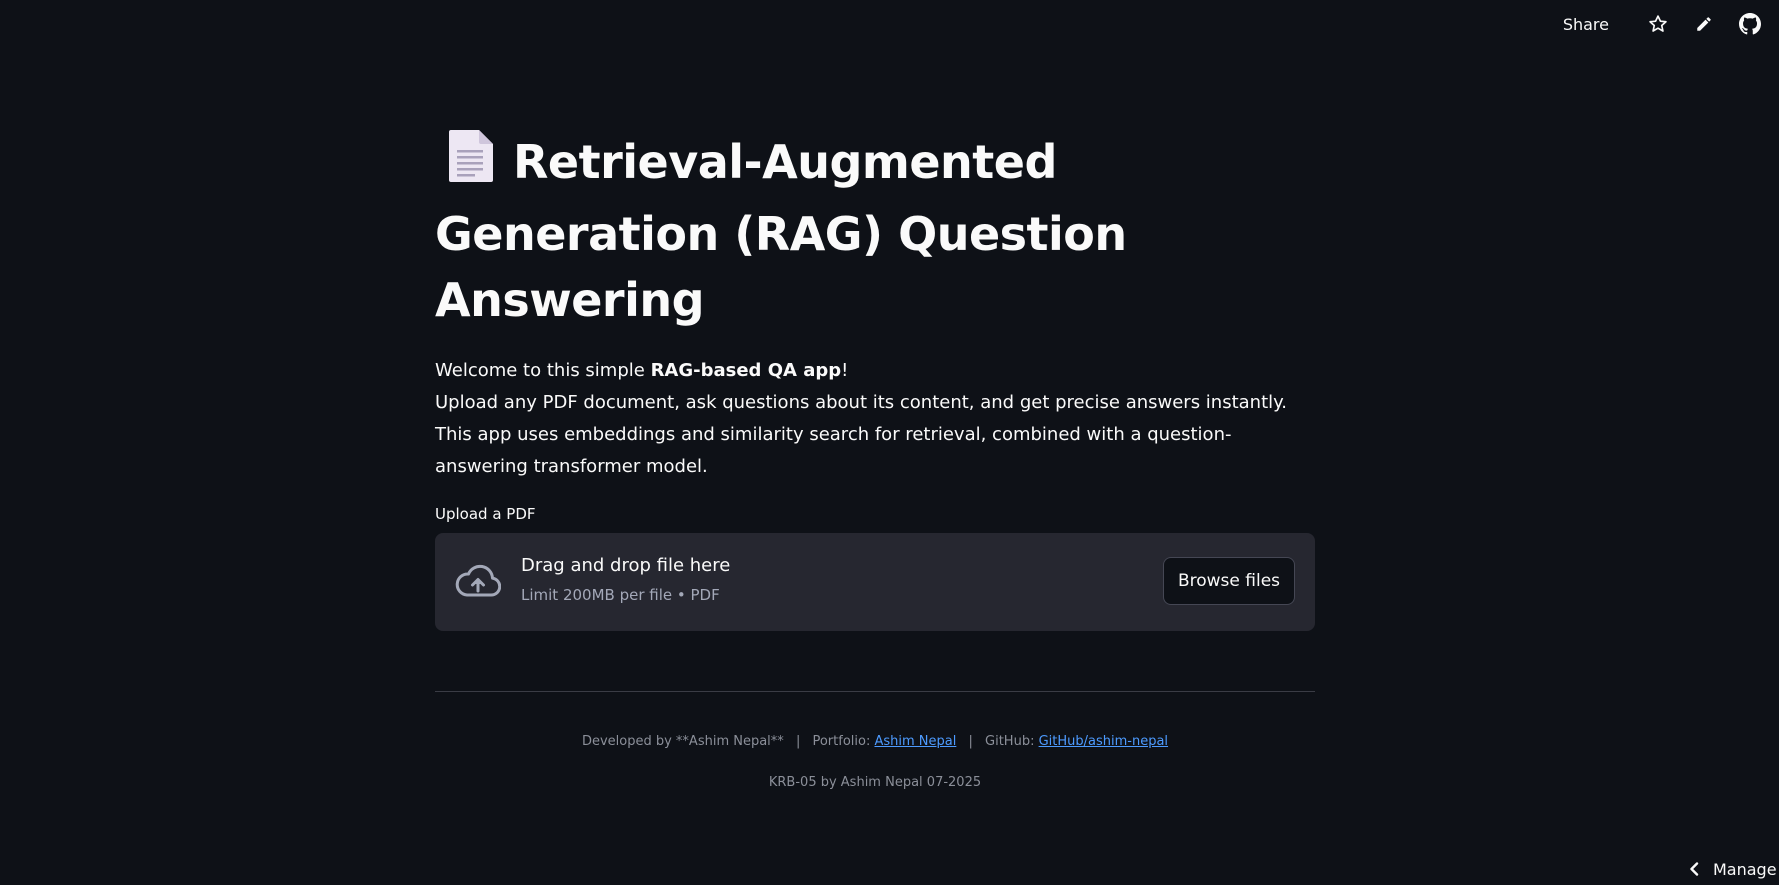 The image size is (1779, 885). What do you see at coordinates (746, 370) in the screenshot?
I see `app-name: RAG-based QA app` at bounding box center [746, 370].